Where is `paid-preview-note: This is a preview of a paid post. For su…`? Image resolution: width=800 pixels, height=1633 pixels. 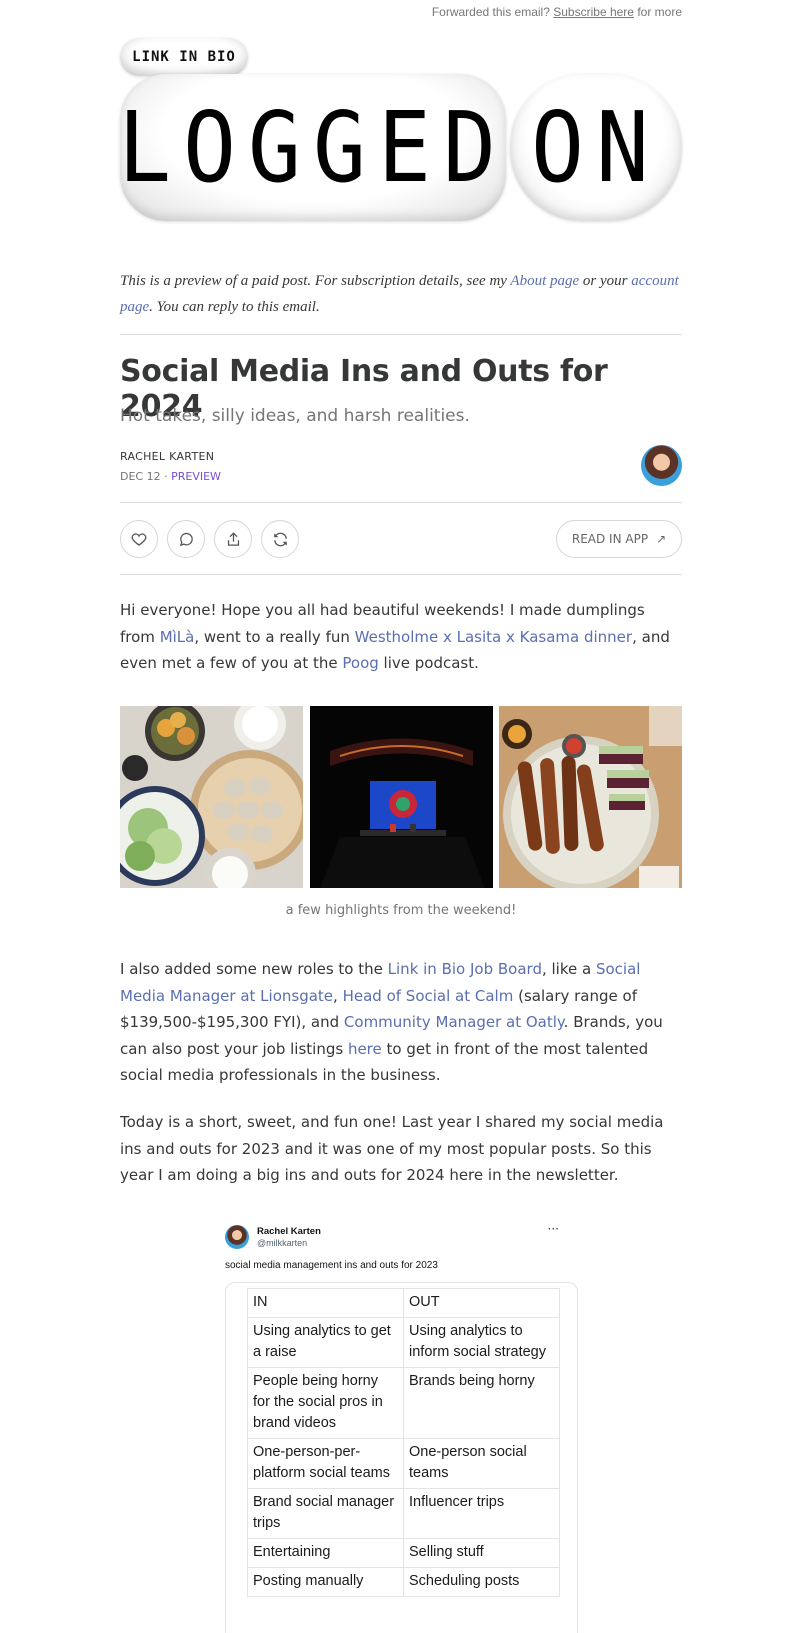
paid-preview-note: This is a preview of a paid post. For su… is located at coordinates (401, 294).